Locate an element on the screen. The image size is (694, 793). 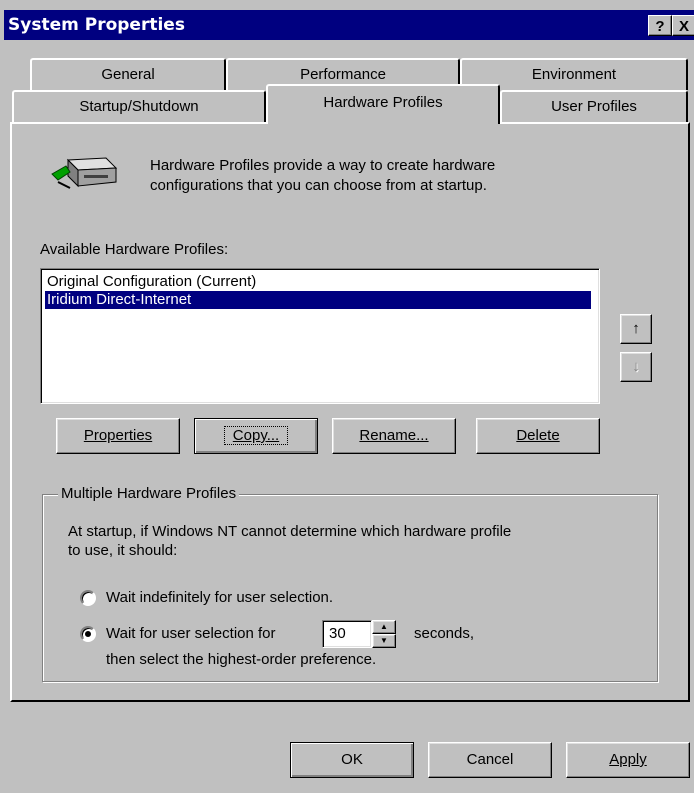
hardware-profile-icon is located at coordinates (84, 173).